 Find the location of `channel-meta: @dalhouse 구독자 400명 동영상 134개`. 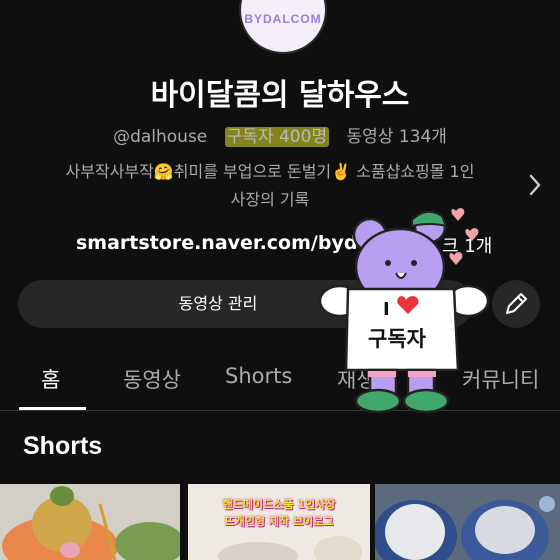

channel-meta: @dalhouse 구독자 400명 동영상 134개 is located at coordinates (280, 134).